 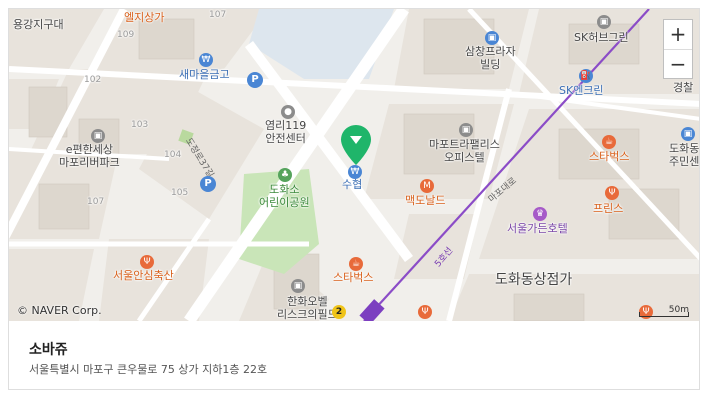 I want to click on label-lot-107b: 107, so click(x=96, y=202).